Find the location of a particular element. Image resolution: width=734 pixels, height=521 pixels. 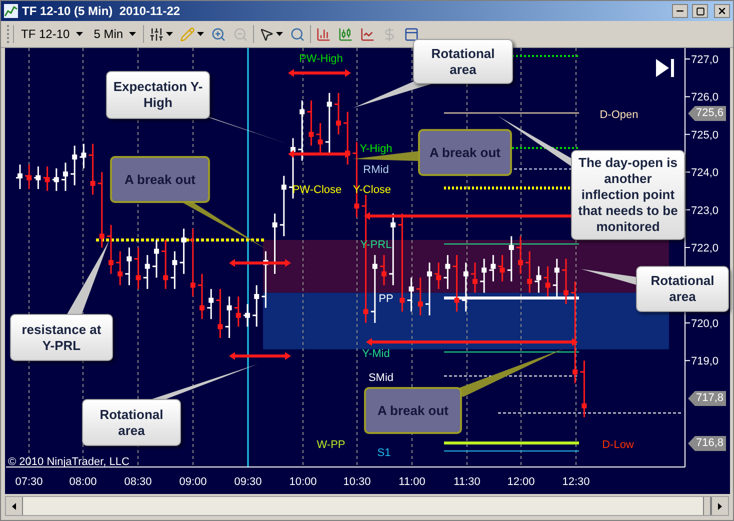

time-tick-label: 07:30 is located at coordinates (29, 482).